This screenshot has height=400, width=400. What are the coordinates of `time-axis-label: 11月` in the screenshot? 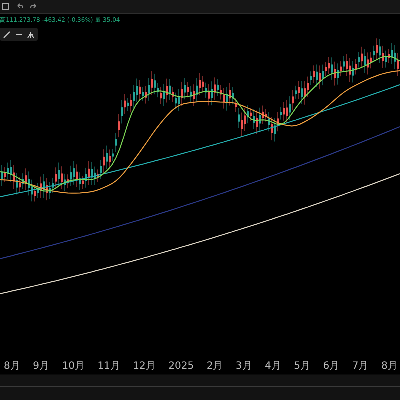 It's located at (109, 367).